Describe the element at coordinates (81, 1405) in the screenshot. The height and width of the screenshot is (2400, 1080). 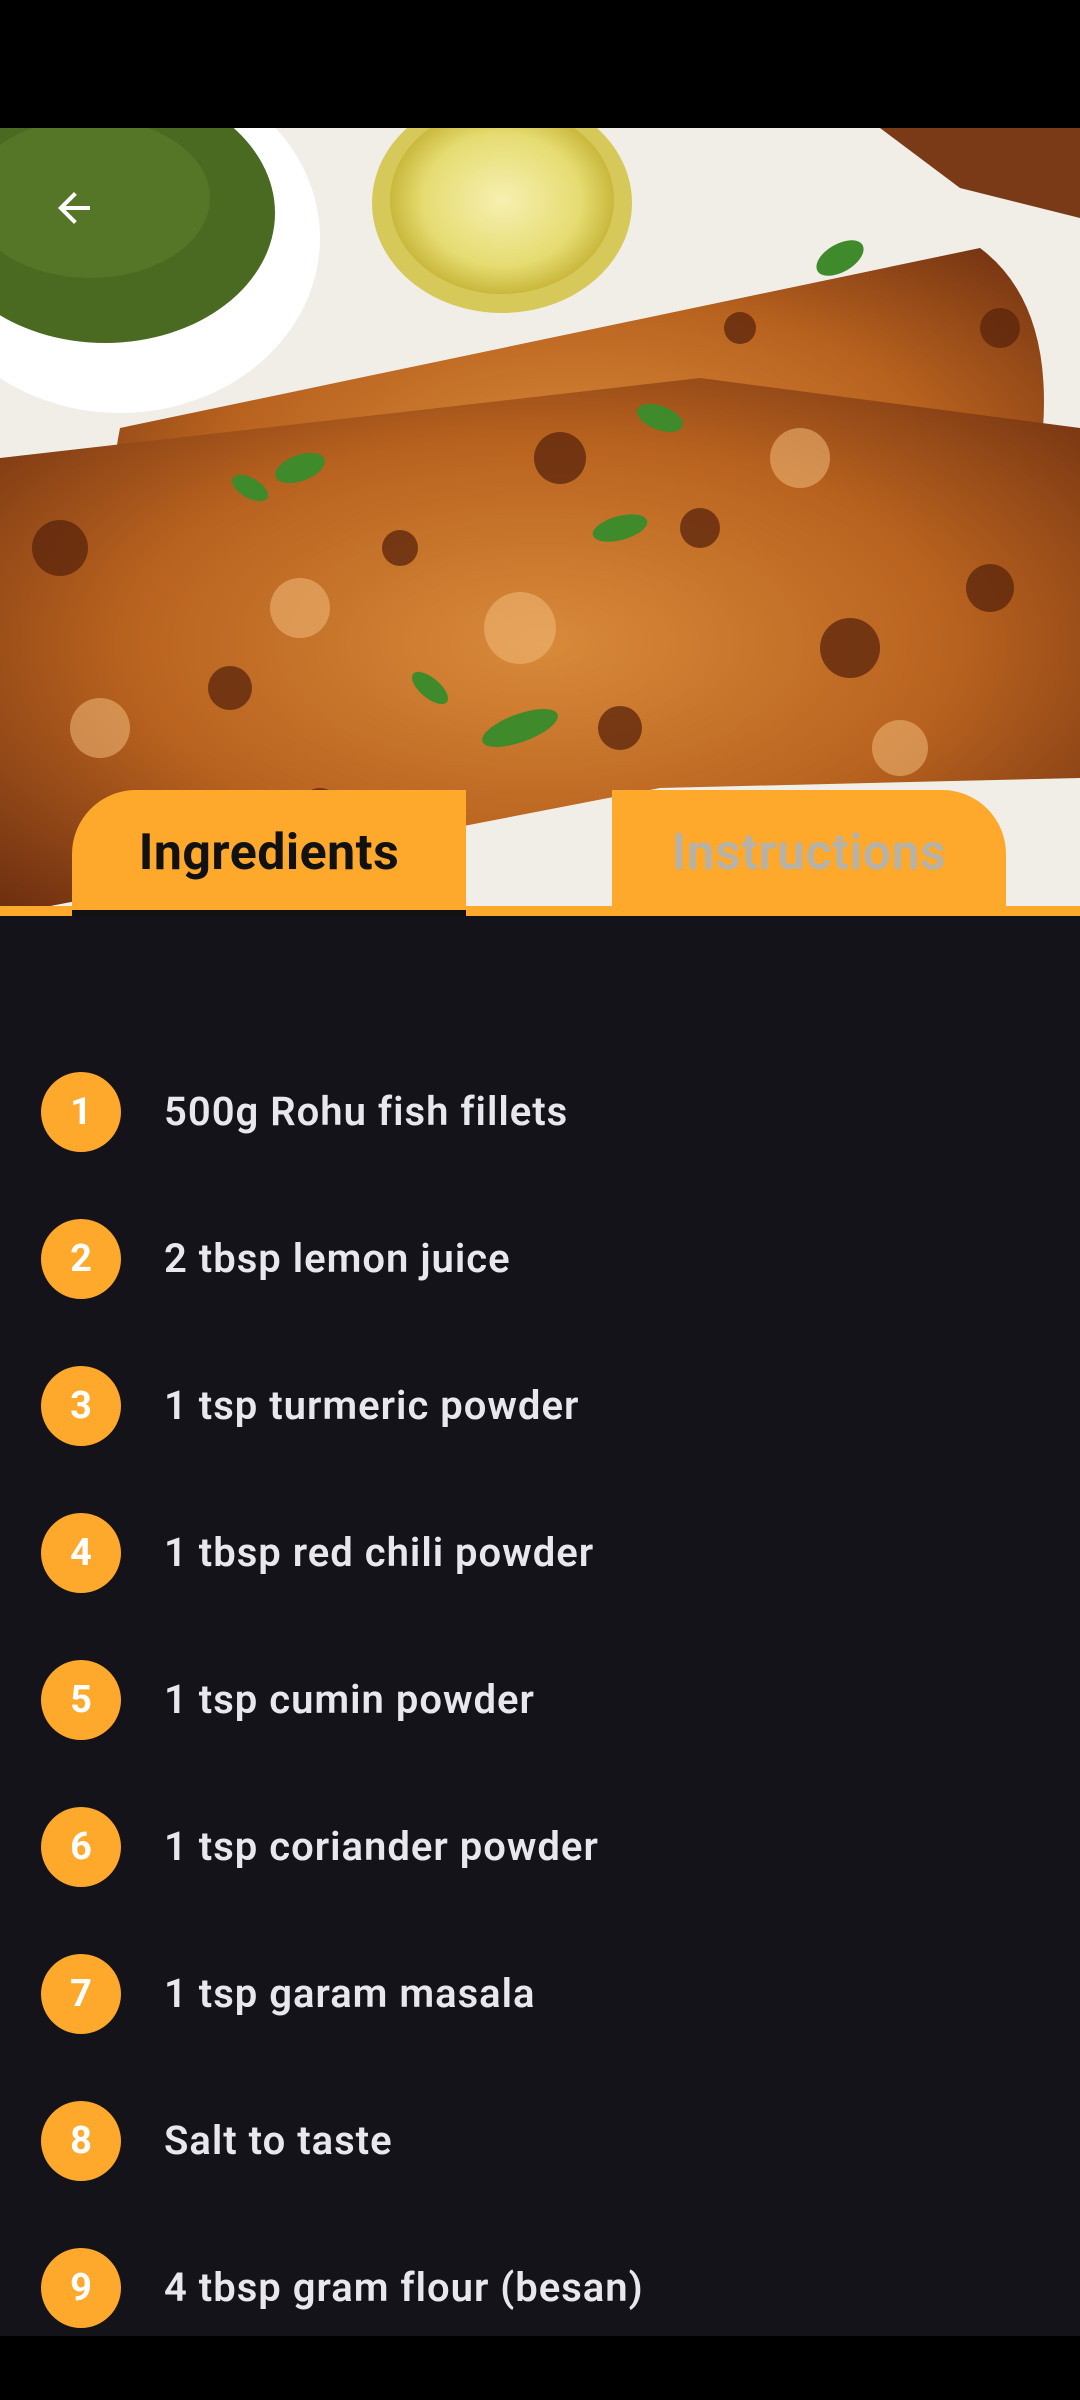
I see `ingredient-number-badge: 3` at that location.